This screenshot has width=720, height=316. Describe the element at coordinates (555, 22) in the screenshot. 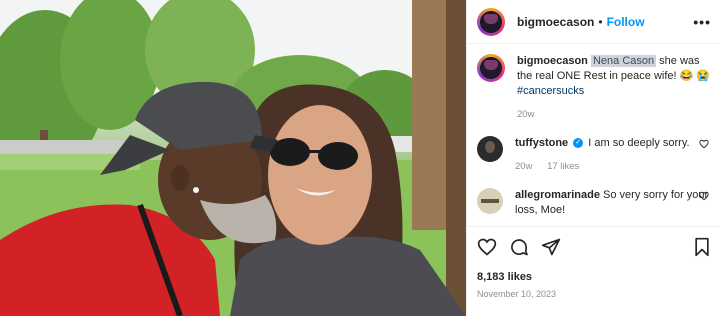

I see `author-username: bigmoecason` at that location.